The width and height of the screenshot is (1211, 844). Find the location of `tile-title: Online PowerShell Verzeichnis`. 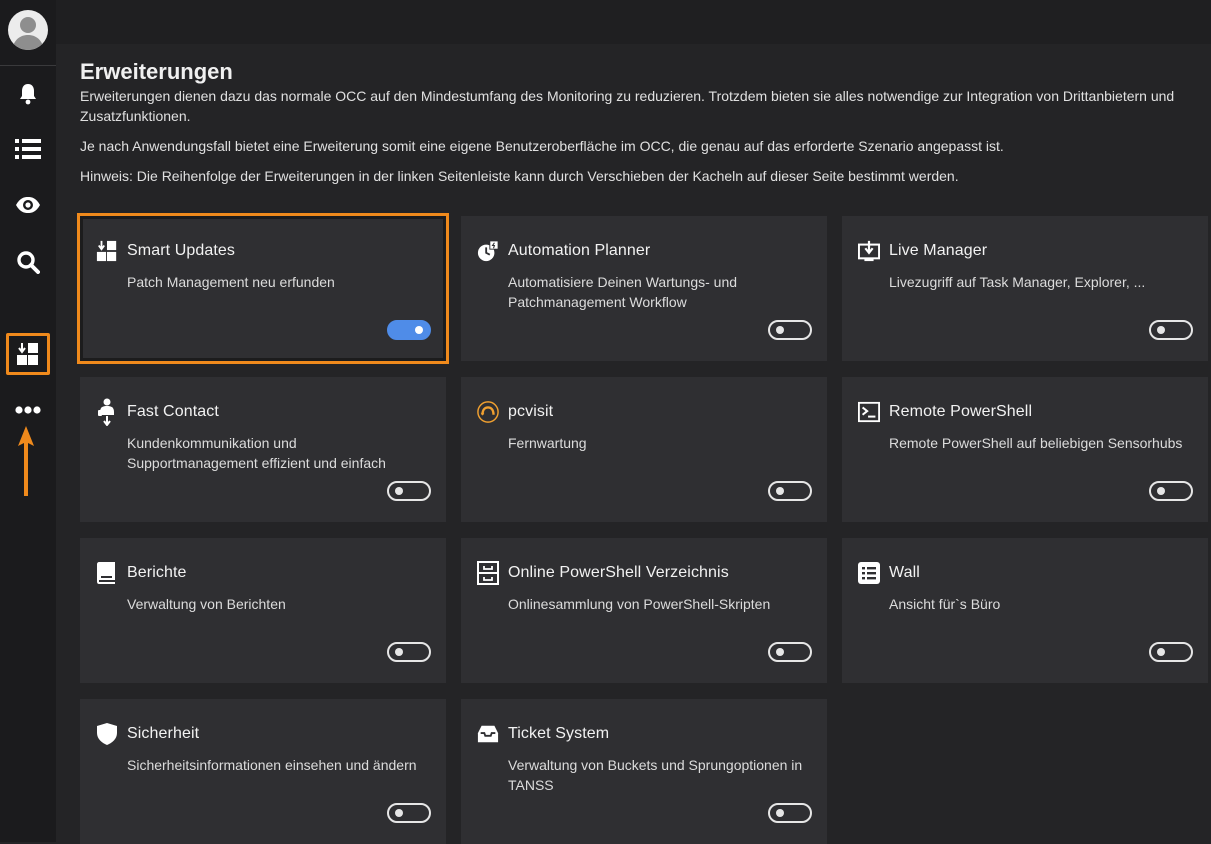

tile-title: Online PowerShell Verzeichnis is located at coordinates (618, 572).